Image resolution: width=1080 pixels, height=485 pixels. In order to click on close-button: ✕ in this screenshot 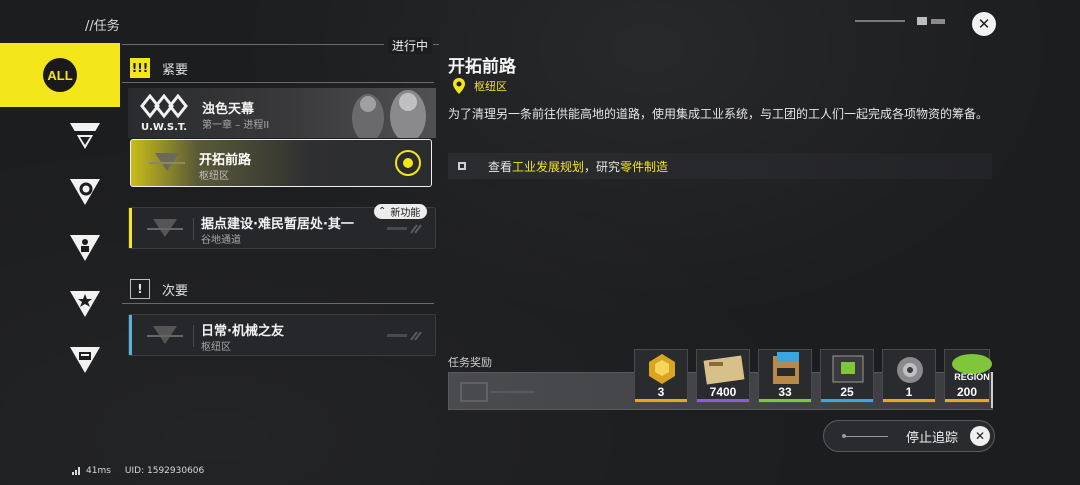, I will do `click(984, 24)`.